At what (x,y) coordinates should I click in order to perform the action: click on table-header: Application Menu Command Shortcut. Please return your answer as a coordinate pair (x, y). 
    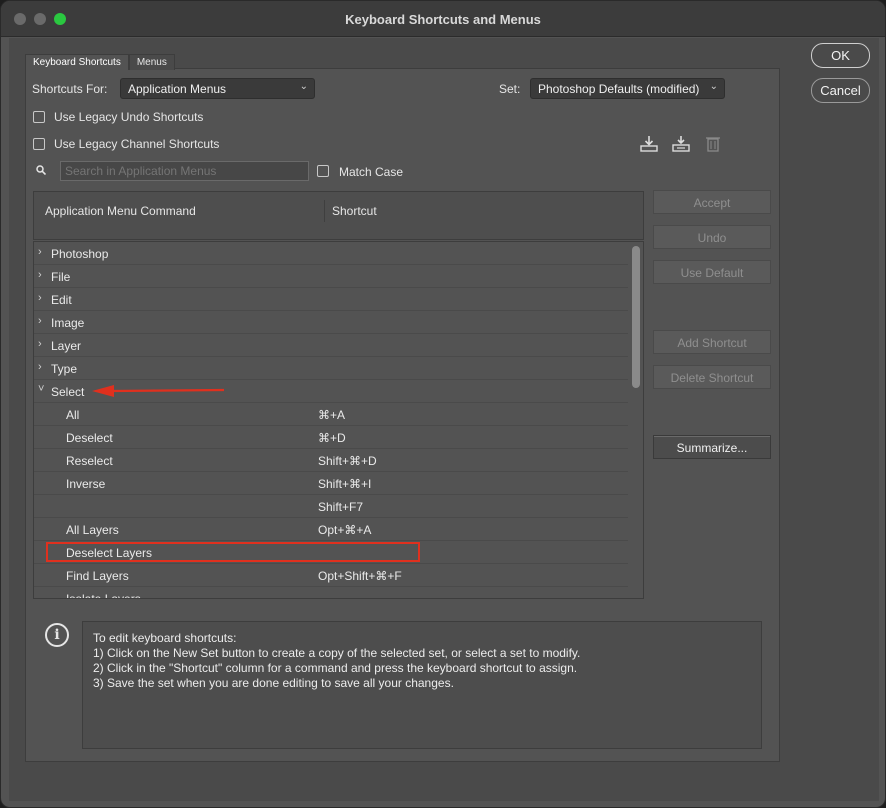
    Looking at the image, I should click on (338, 215).